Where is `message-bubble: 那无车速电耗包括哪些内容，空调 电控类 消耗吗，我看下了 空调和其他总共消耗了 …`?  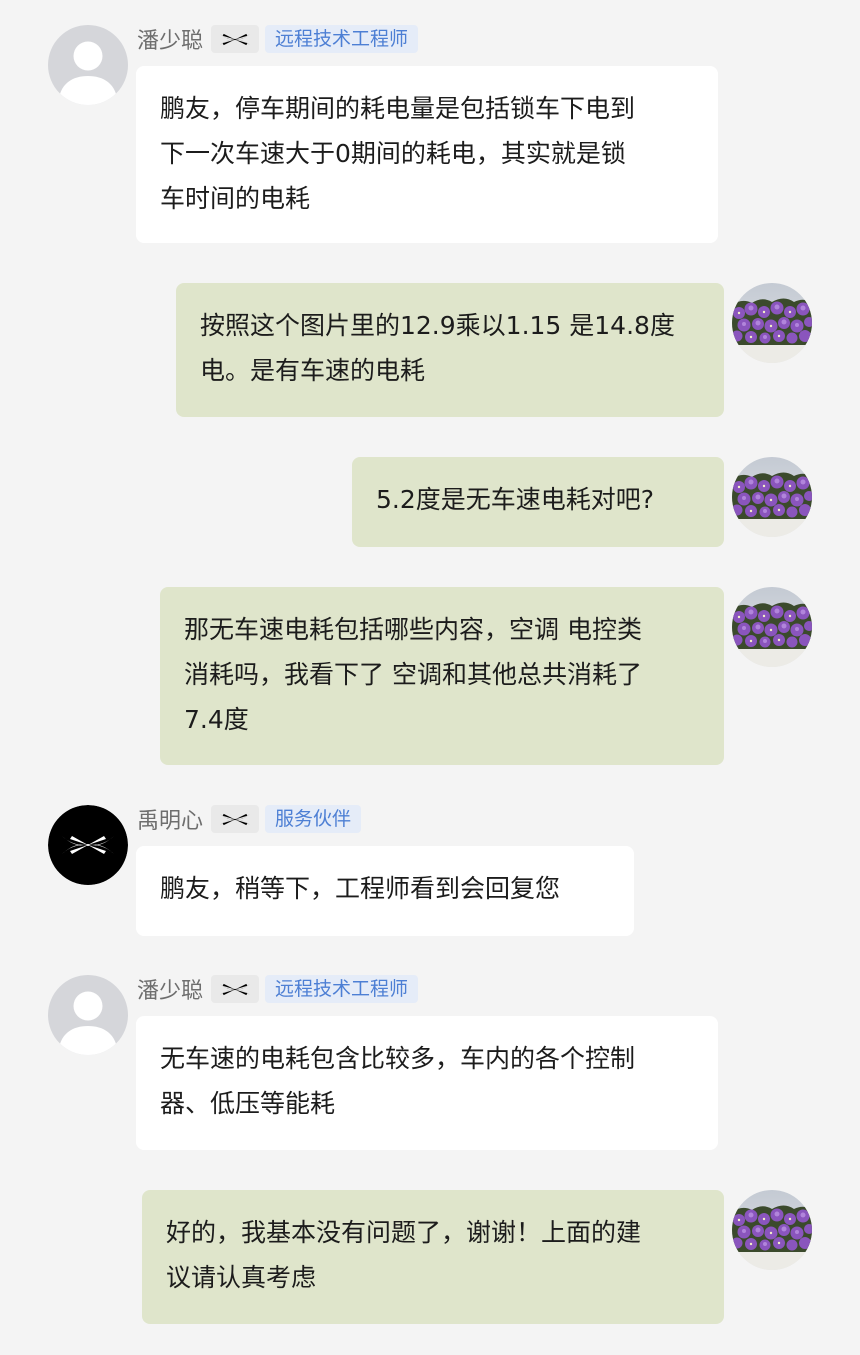 message-bubble: 那无车速电耗包括哪些内容，空调 电控类 消耗吗，我看下了 空调和其他总共消耗了 … is located at coordinates (442, 676).